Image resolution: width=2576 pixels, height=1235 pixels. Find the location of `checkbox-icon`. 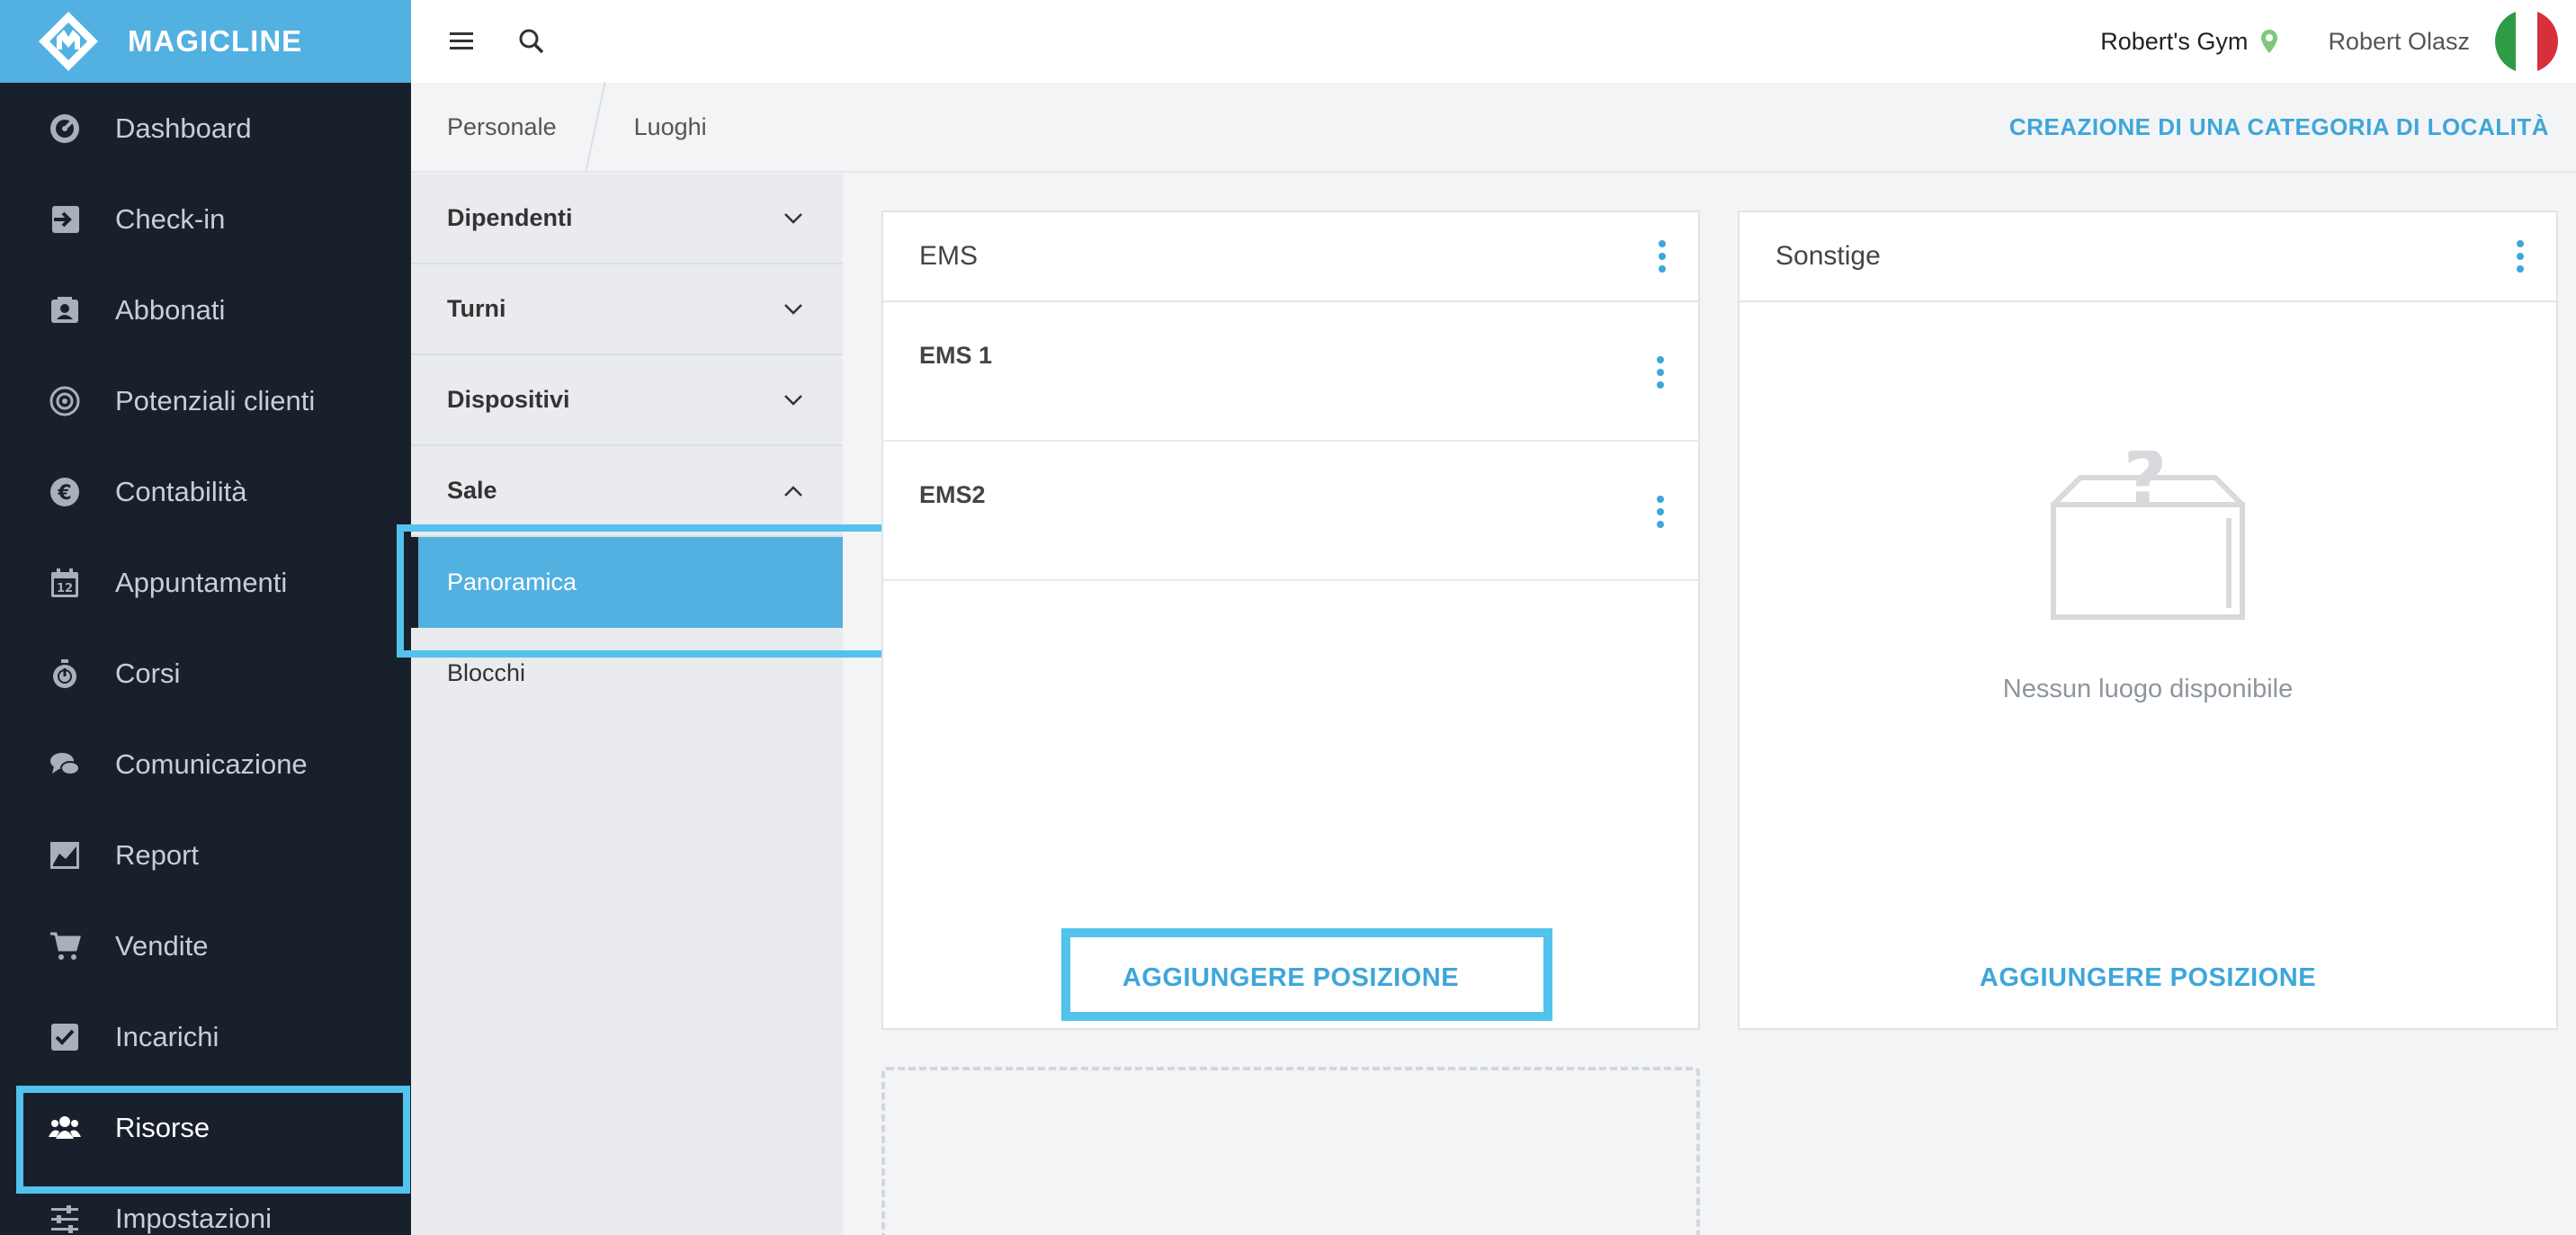

checkbox-icon is located at coordinates (65, 1037).